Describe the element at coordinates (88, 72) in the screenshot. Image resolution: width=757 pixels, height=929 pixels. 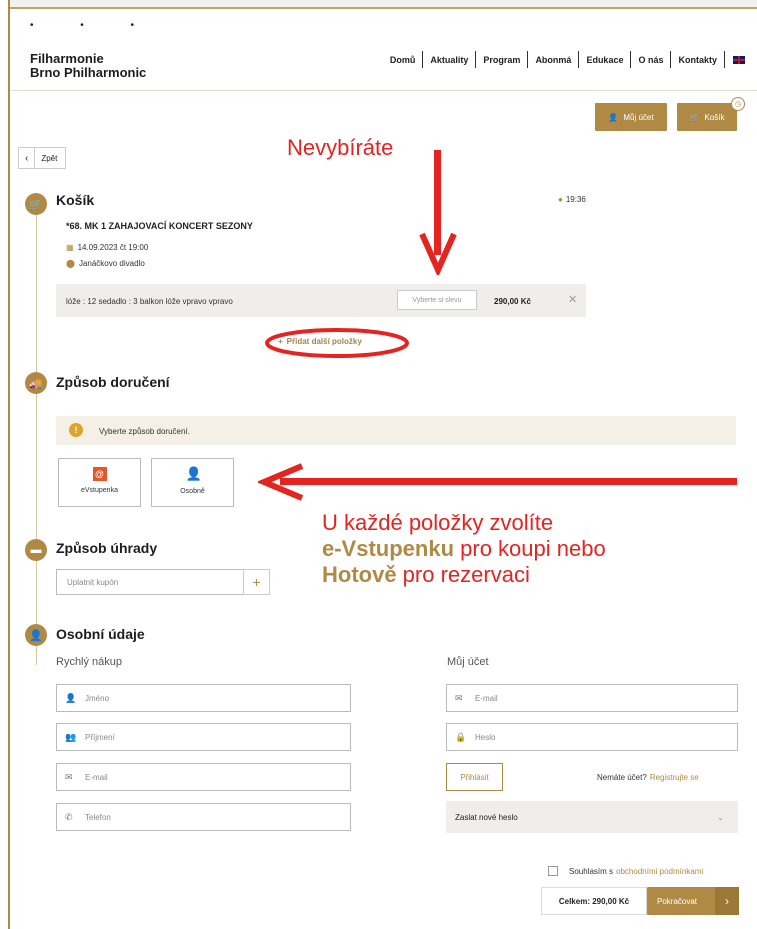
I see `logo-line2: Brno Philharmonic` at that location.